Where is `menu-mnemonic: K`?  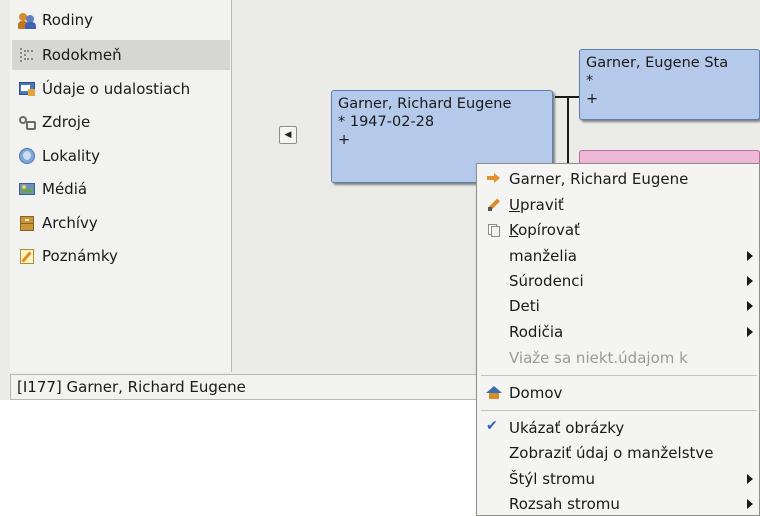
menu-mnemonic: K is located at coordinates (514, 229).